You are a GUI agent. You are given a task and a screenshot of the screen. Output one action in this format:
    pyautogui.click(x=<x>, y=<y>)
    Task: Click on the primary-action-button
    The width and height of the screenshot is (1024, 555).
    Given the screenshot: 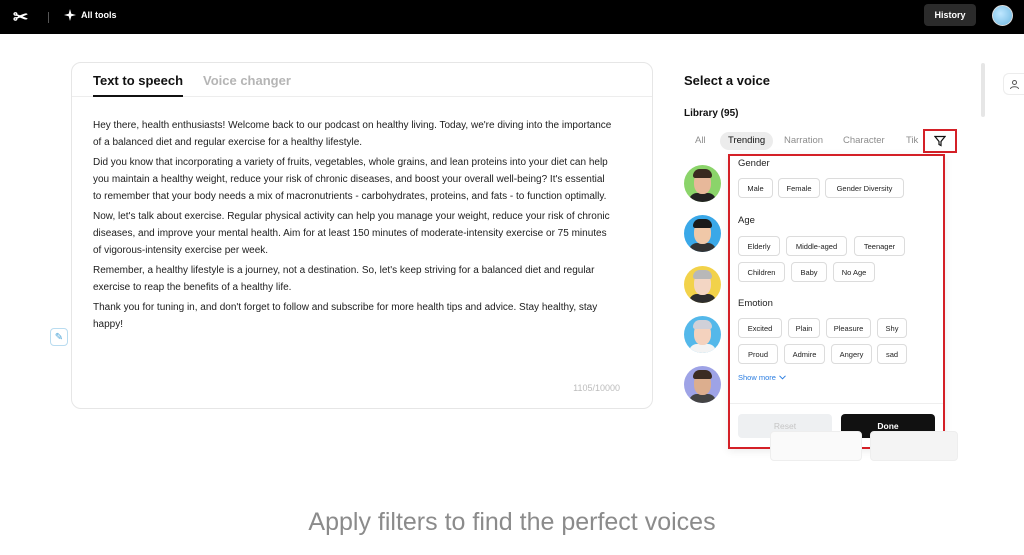 What is the action you would take?
    pyautogui.click(x=914, y=446)
    